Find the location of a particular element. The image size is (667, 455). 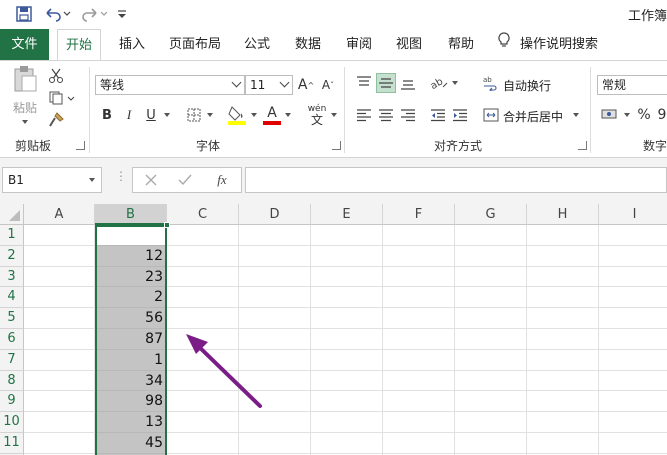

comma-style-button: 9 is located at coordinates (661, 115).